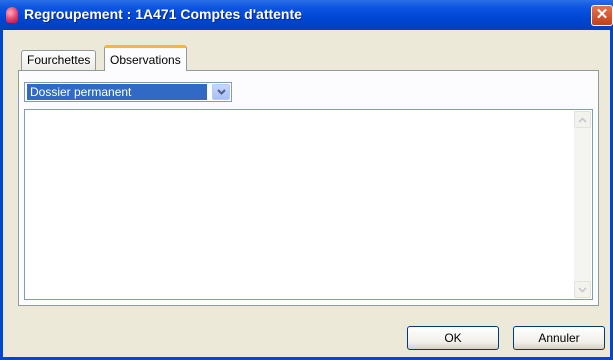  I want to click on scroll-up-button, so click(582, 119).